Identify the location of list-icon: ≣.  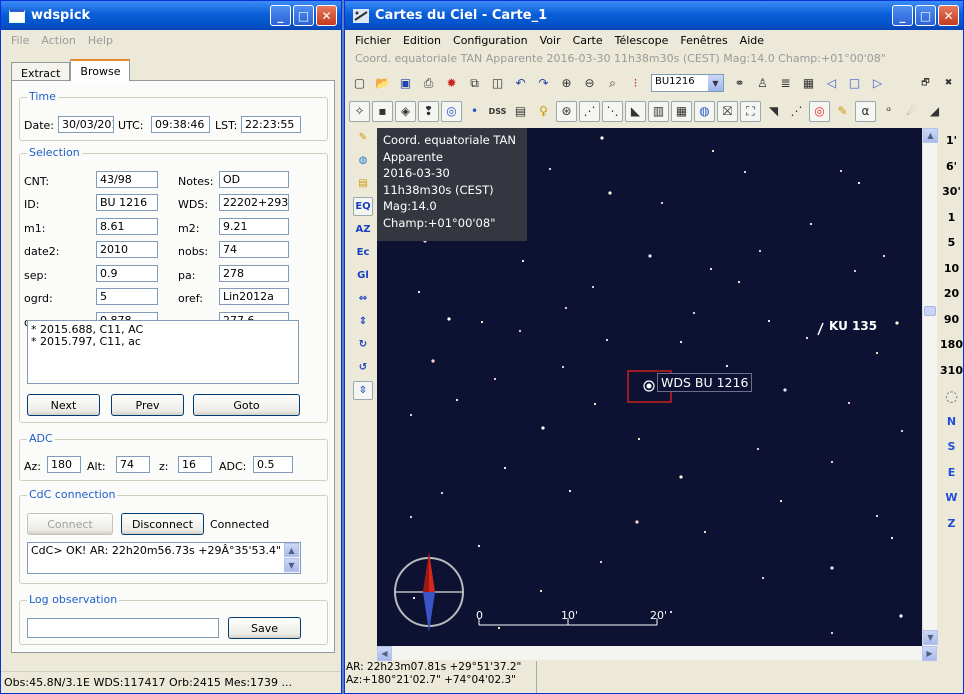
(785, 83).